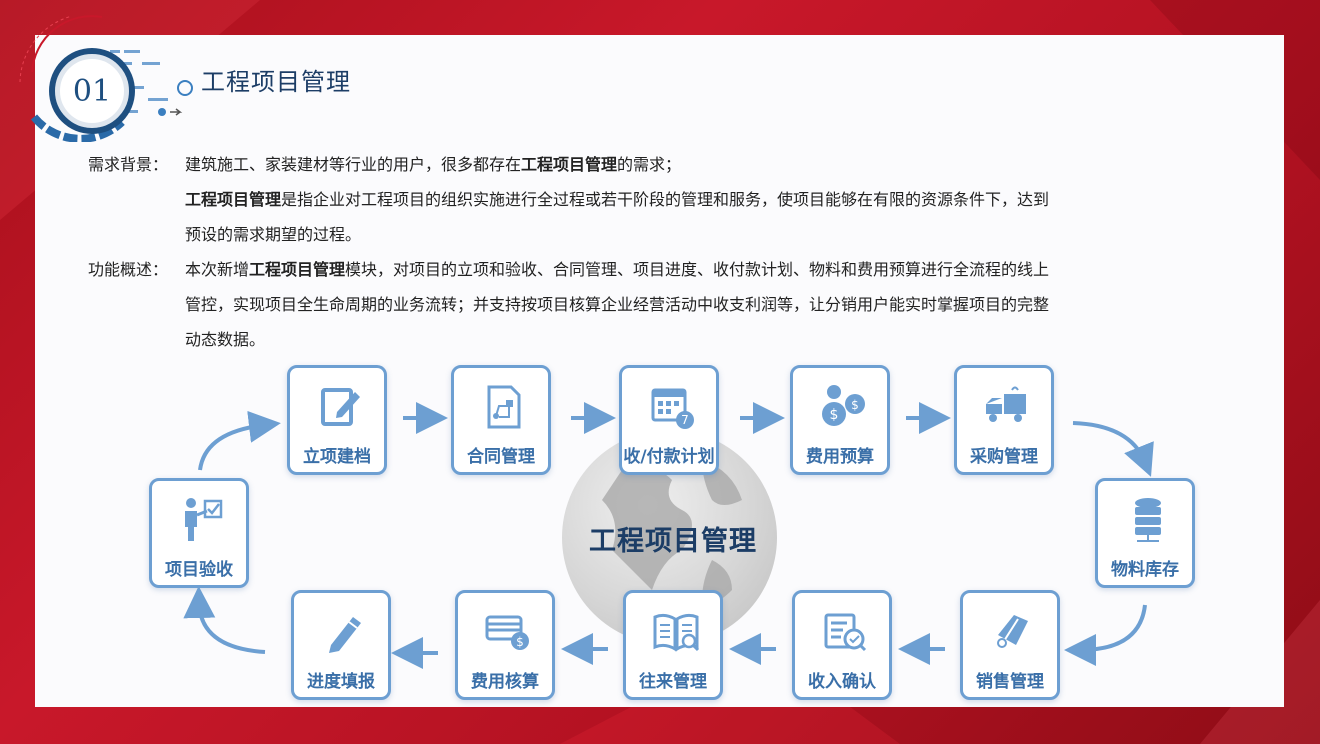 Image resolution: width=1320 pixels, height=744 pixels. I want to click on arrow-curve-right-icon, so click(239, 440).